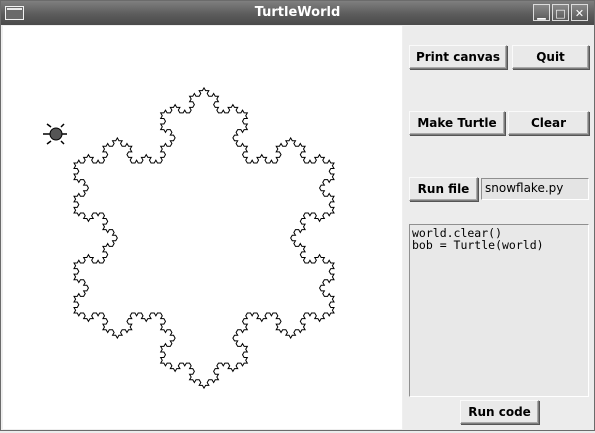 Image resolution: width=595 pixels, height=433 pixels. Describe the element at coordinates (535, 189) in the screenshot. I see `filename-input: snowflake.py` at that location.